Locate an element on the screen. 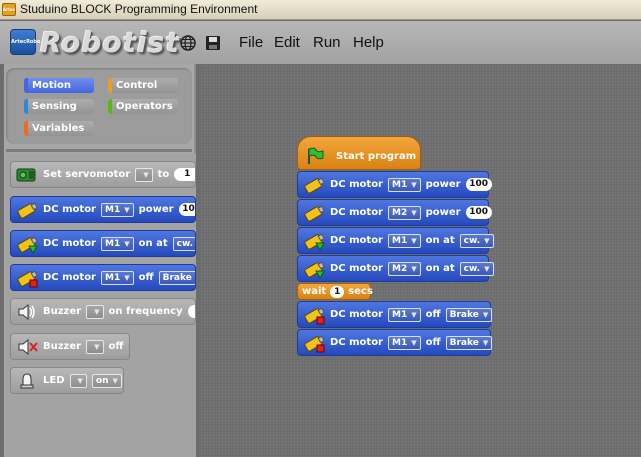  servomotor-icon is located at coordinates (26, 174).